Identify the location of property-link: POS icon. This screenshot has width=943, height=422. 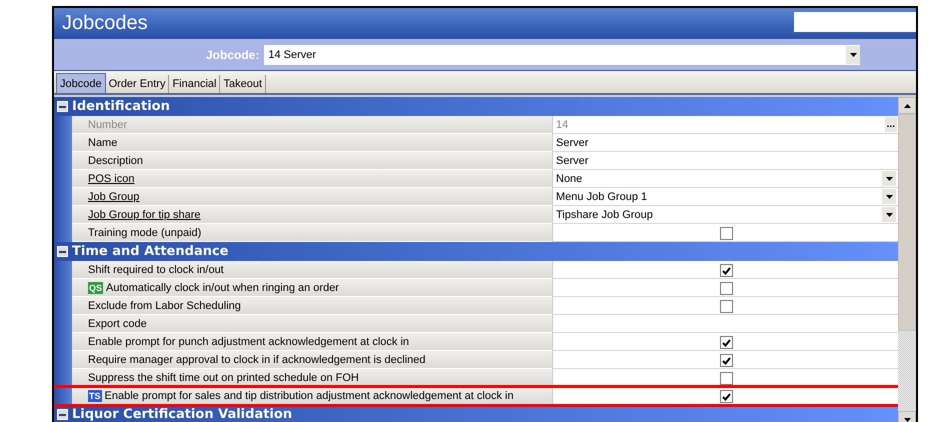
(111, 178).